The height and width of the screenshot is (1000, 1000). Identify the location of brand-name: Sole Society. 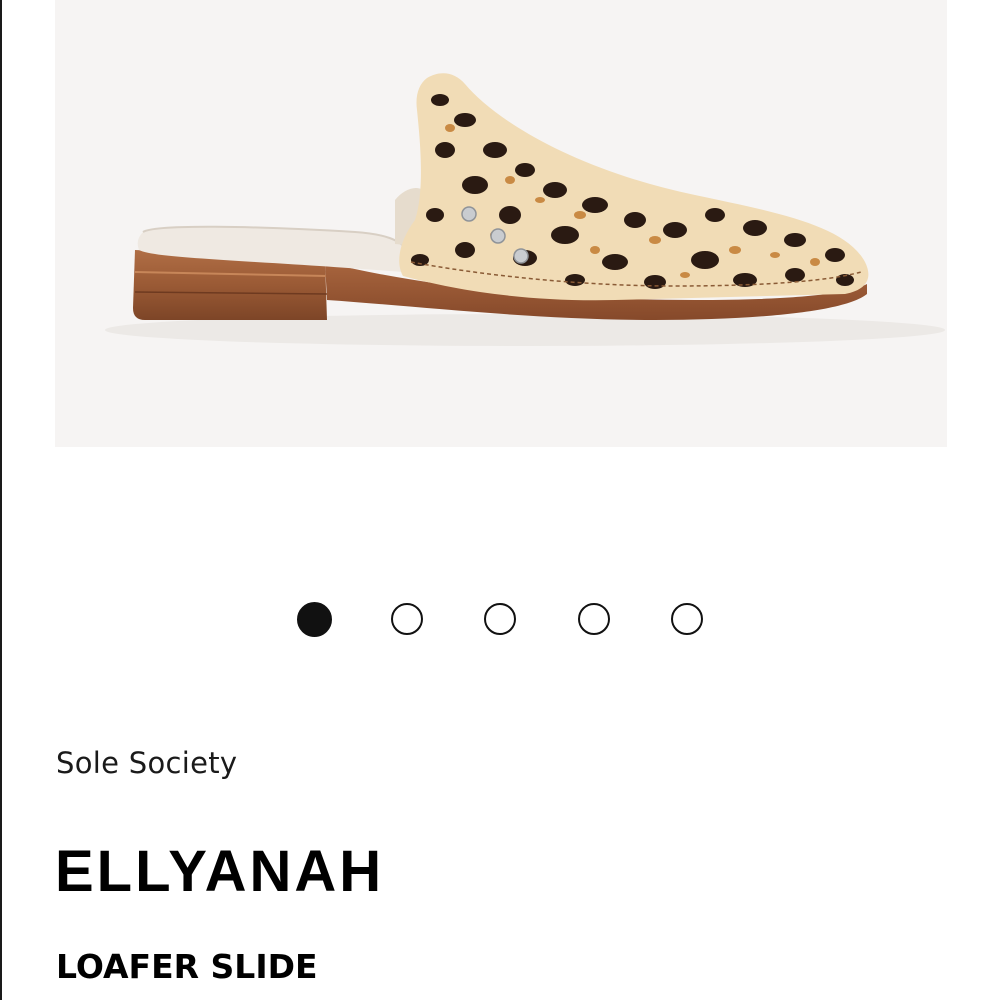
(146, 763).